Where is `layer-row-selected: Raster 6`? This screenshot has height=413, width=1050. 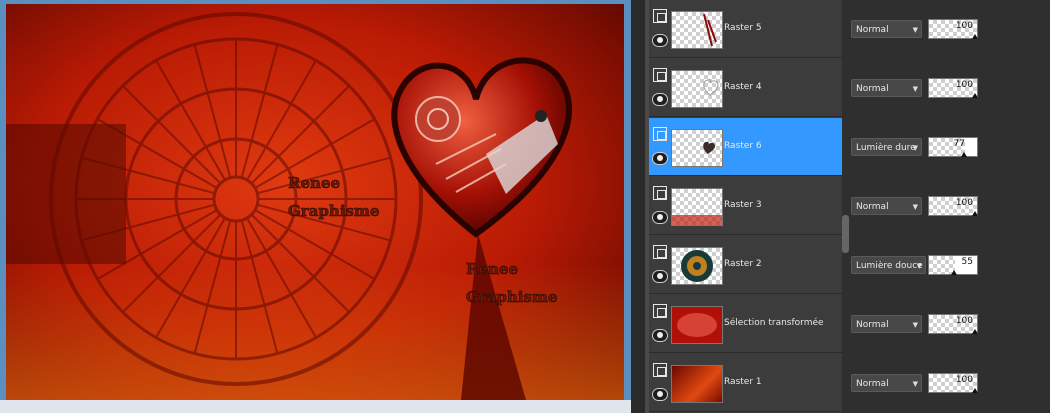 layer-row-selected: Raster 6 is located at coordinates (745, 147).